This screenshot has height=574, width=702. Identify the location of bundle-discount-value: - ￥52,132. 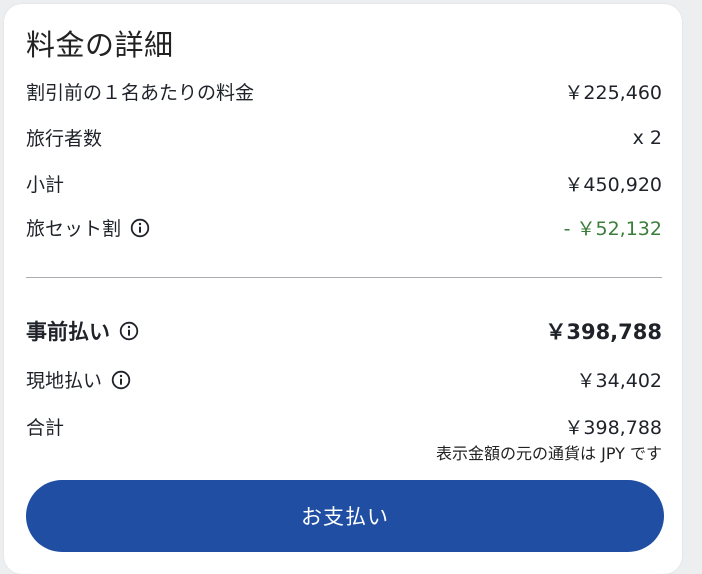
(612, 229).